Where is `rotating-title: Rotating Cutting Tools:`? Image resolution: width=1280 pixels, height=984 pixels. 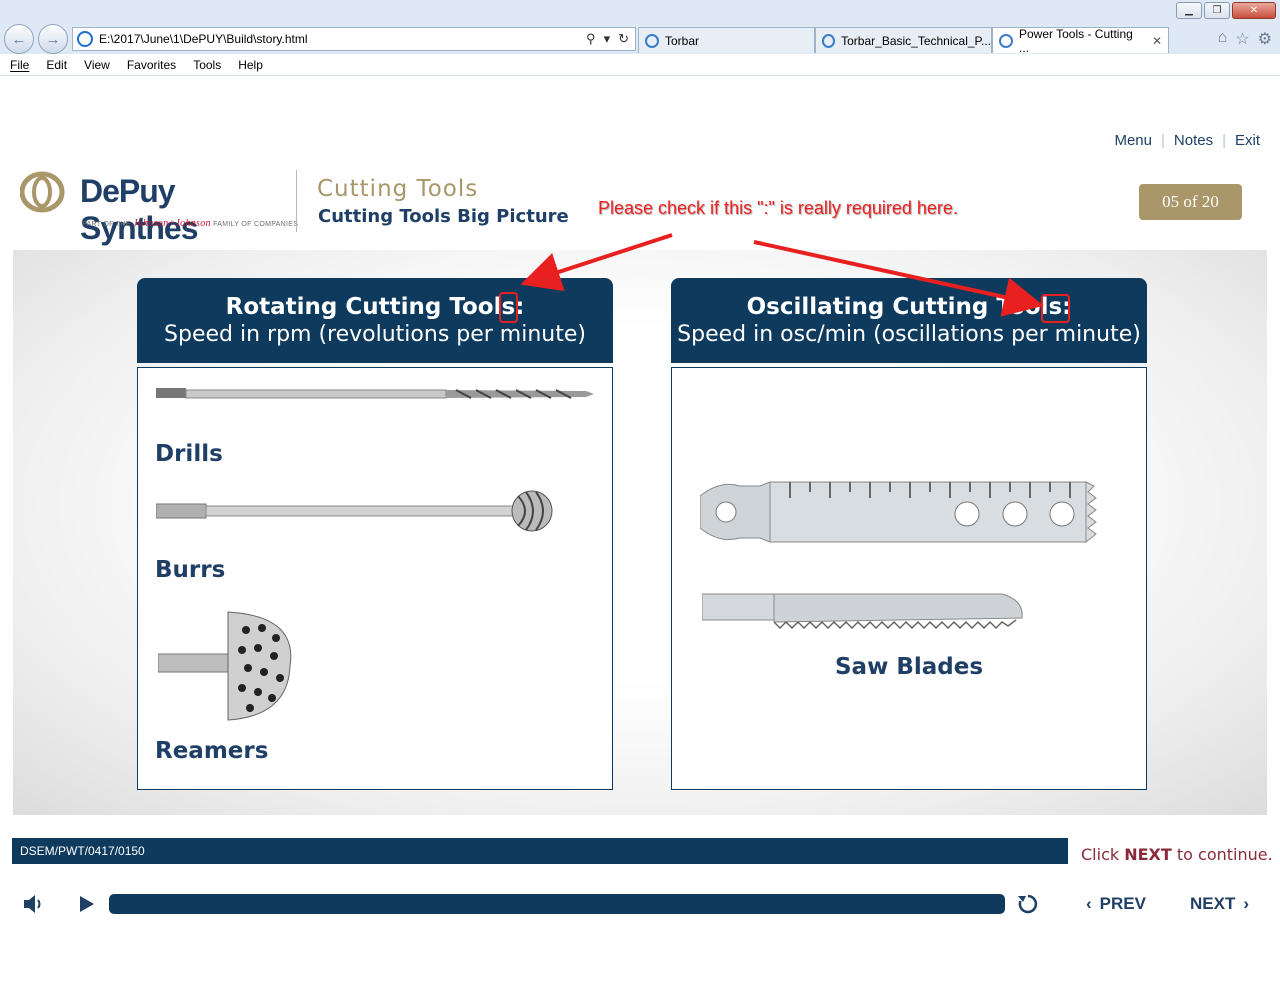
rotating-title: Rotating Cutting Tools: is located at coordinates (375, 307).